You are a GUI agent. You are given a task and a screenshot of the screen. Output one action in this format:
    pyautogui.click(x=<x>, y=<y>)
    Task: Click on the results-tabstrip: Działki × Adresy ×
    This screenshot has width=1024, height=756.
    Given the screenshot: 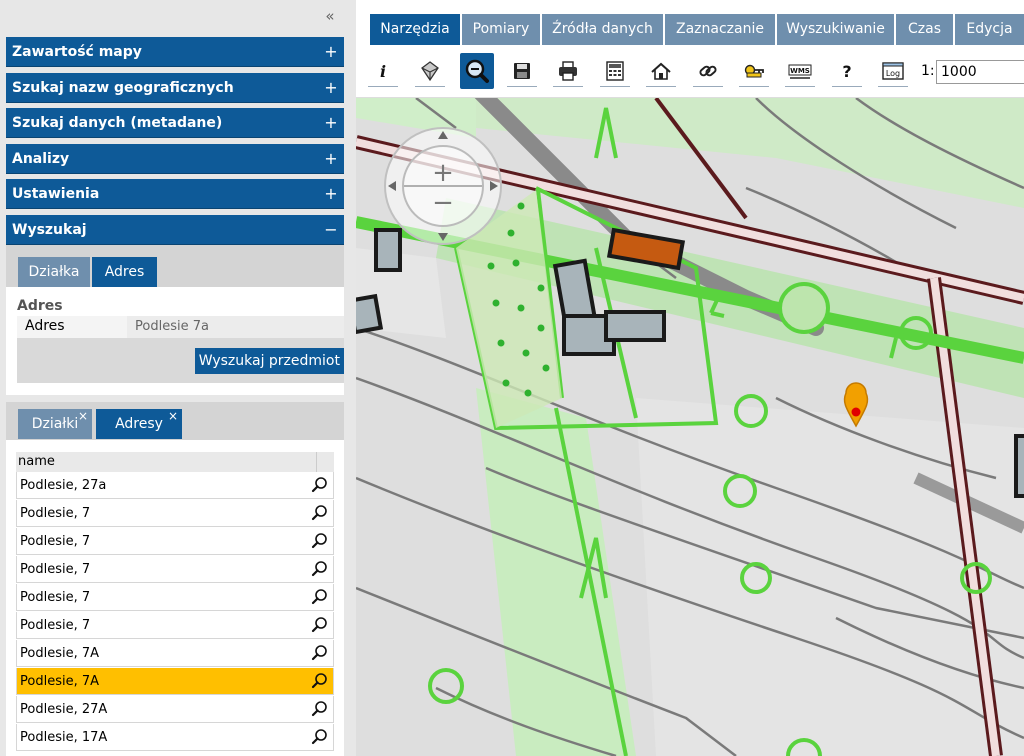 What is the action you would take?
    pyautogui.click(x=175, y=421)
    